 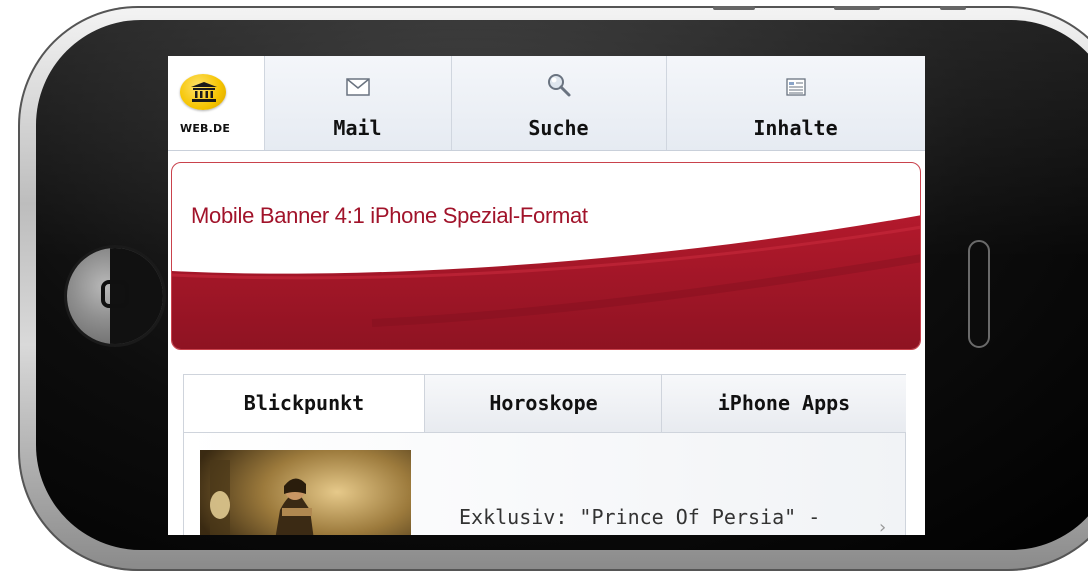 I want to click on article-headline: Exklusiv: "Prince Of Persia" -, so click(x=639, y=517).